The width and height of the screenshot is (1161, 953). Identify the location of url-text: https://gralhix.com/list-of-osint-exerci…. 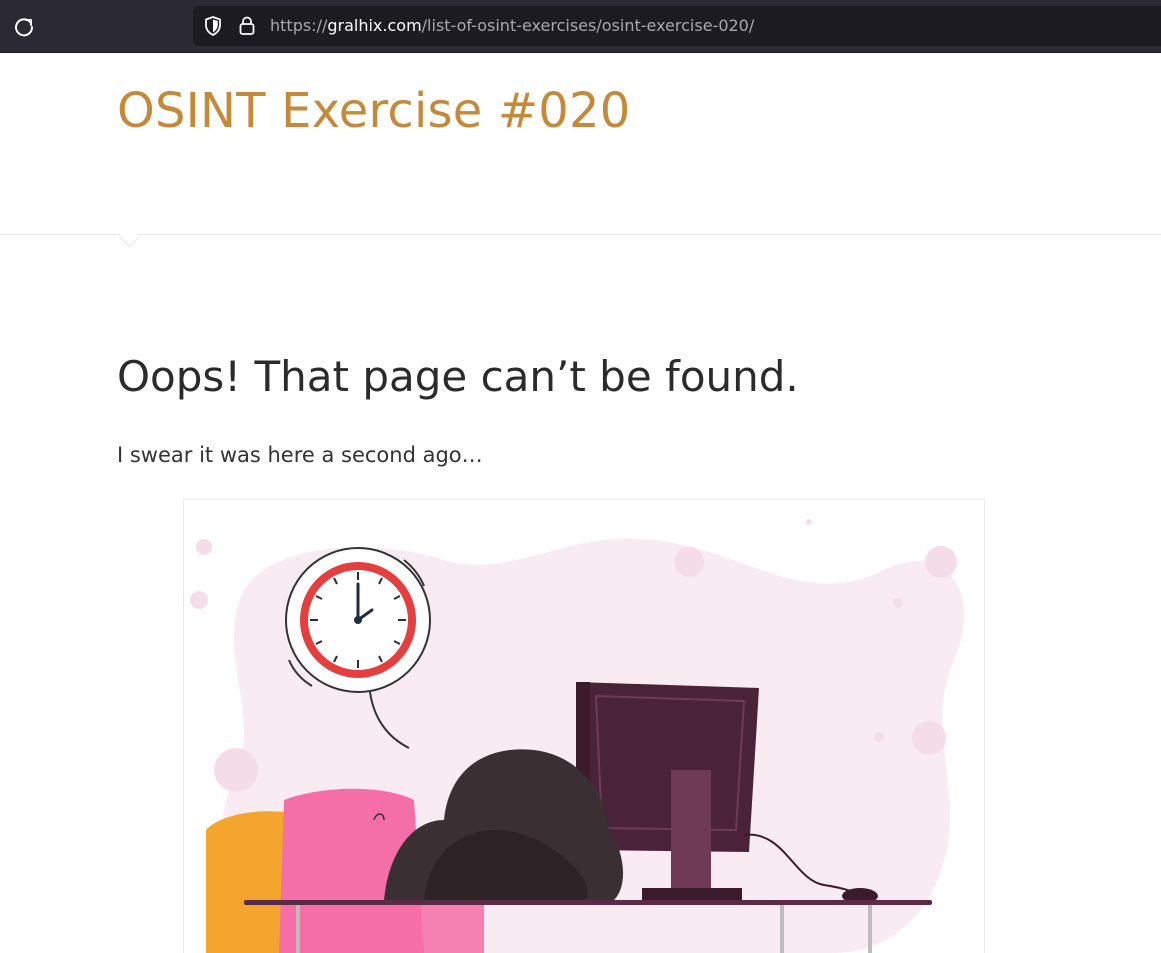
(512, 26).